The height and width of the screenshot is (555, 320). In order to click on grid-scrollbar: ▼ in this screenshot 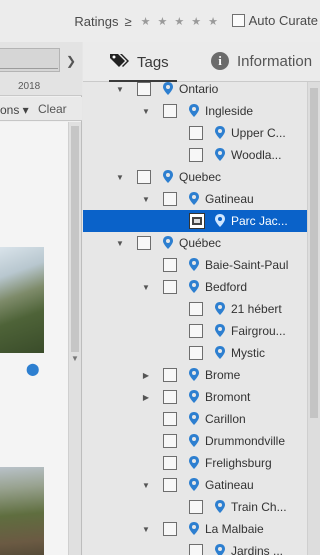, I will do `click(74, 338)`.